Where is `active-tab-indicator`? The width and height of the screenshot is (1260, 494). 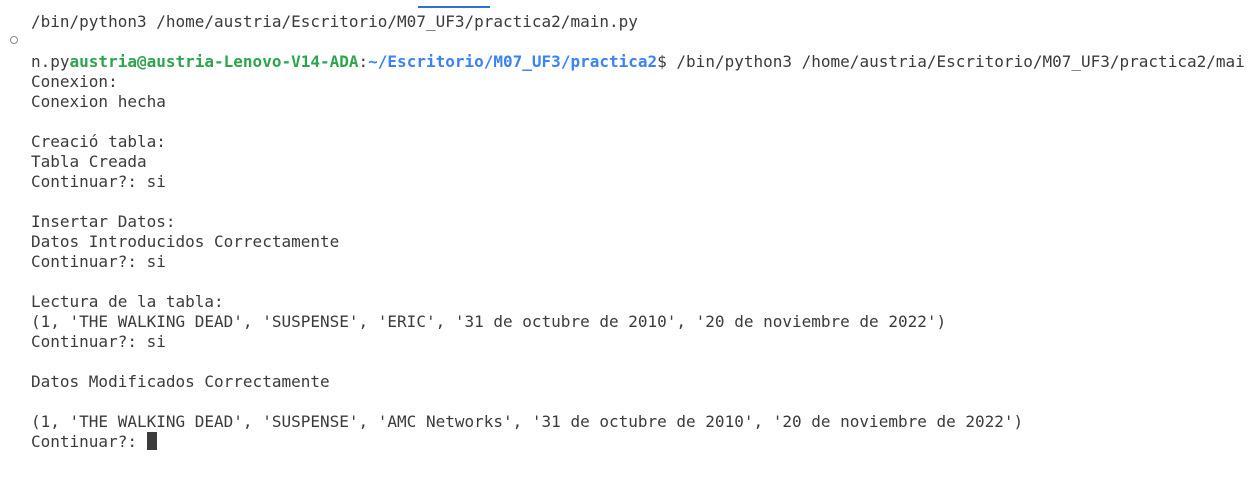 active-tab-indicator is located at coordinates (454, 7).